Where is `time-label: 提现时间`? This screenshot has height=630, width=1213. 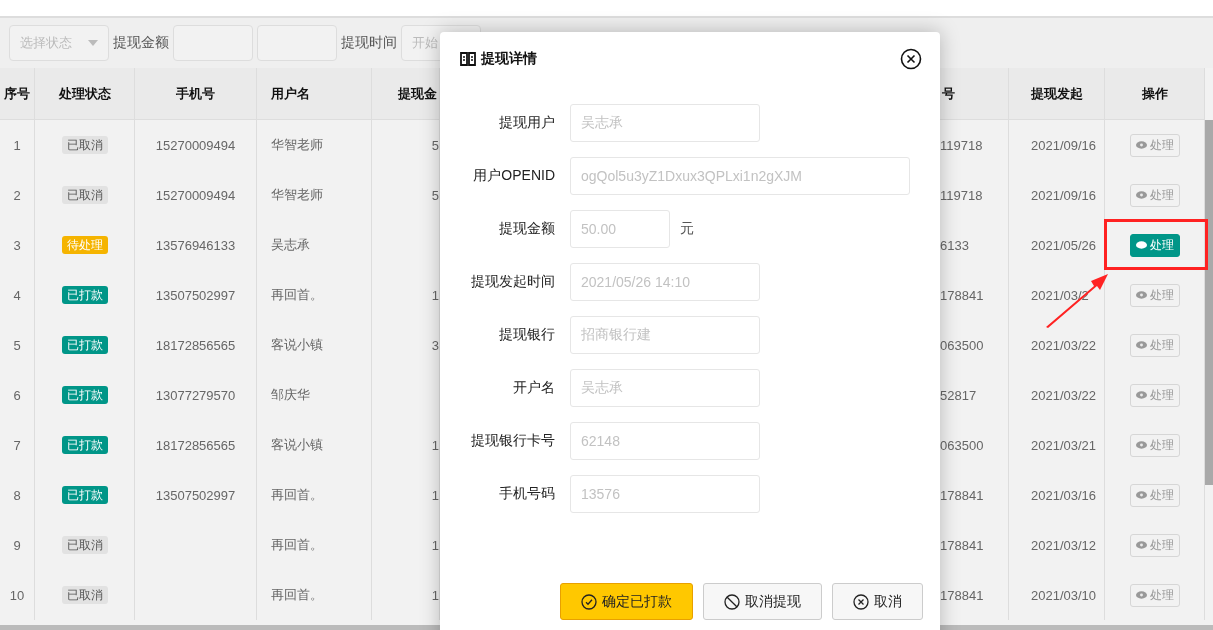 time-label: 提现时间 is located at coordinates (369, 43).